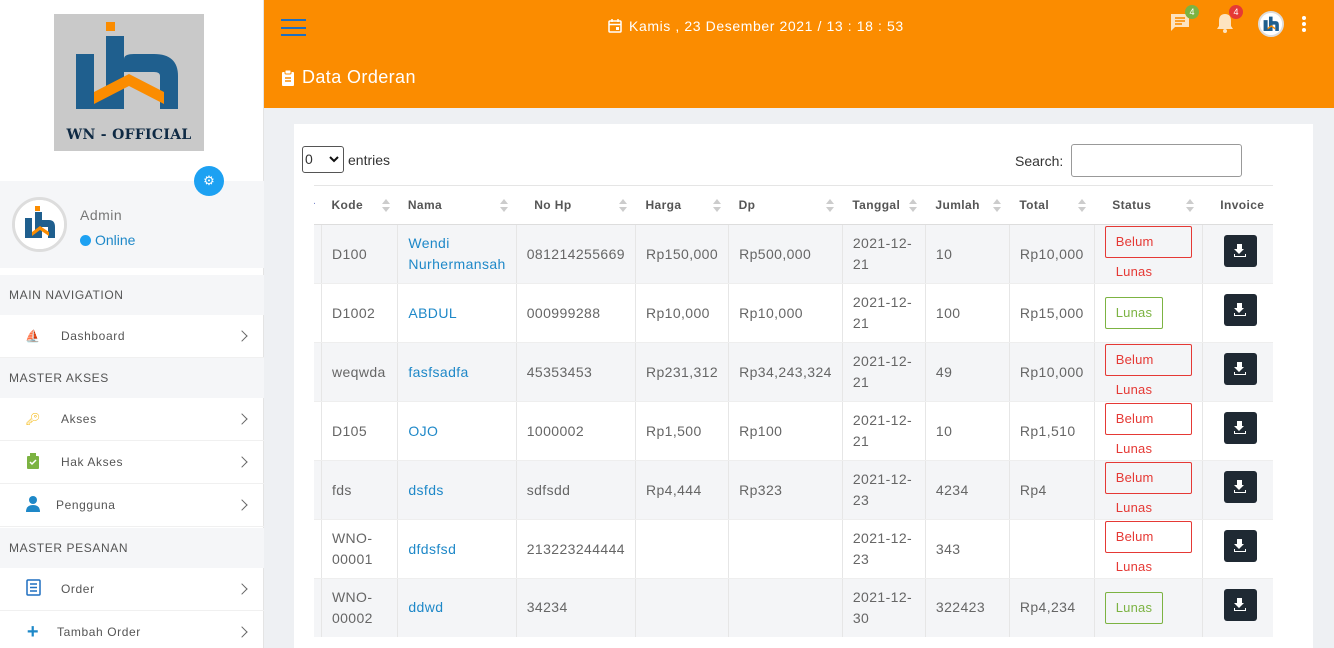  What do you see at coordinates (127, 65) in the screenshot?
I see `logo-mark-icon` at bounding box center [127, 65].